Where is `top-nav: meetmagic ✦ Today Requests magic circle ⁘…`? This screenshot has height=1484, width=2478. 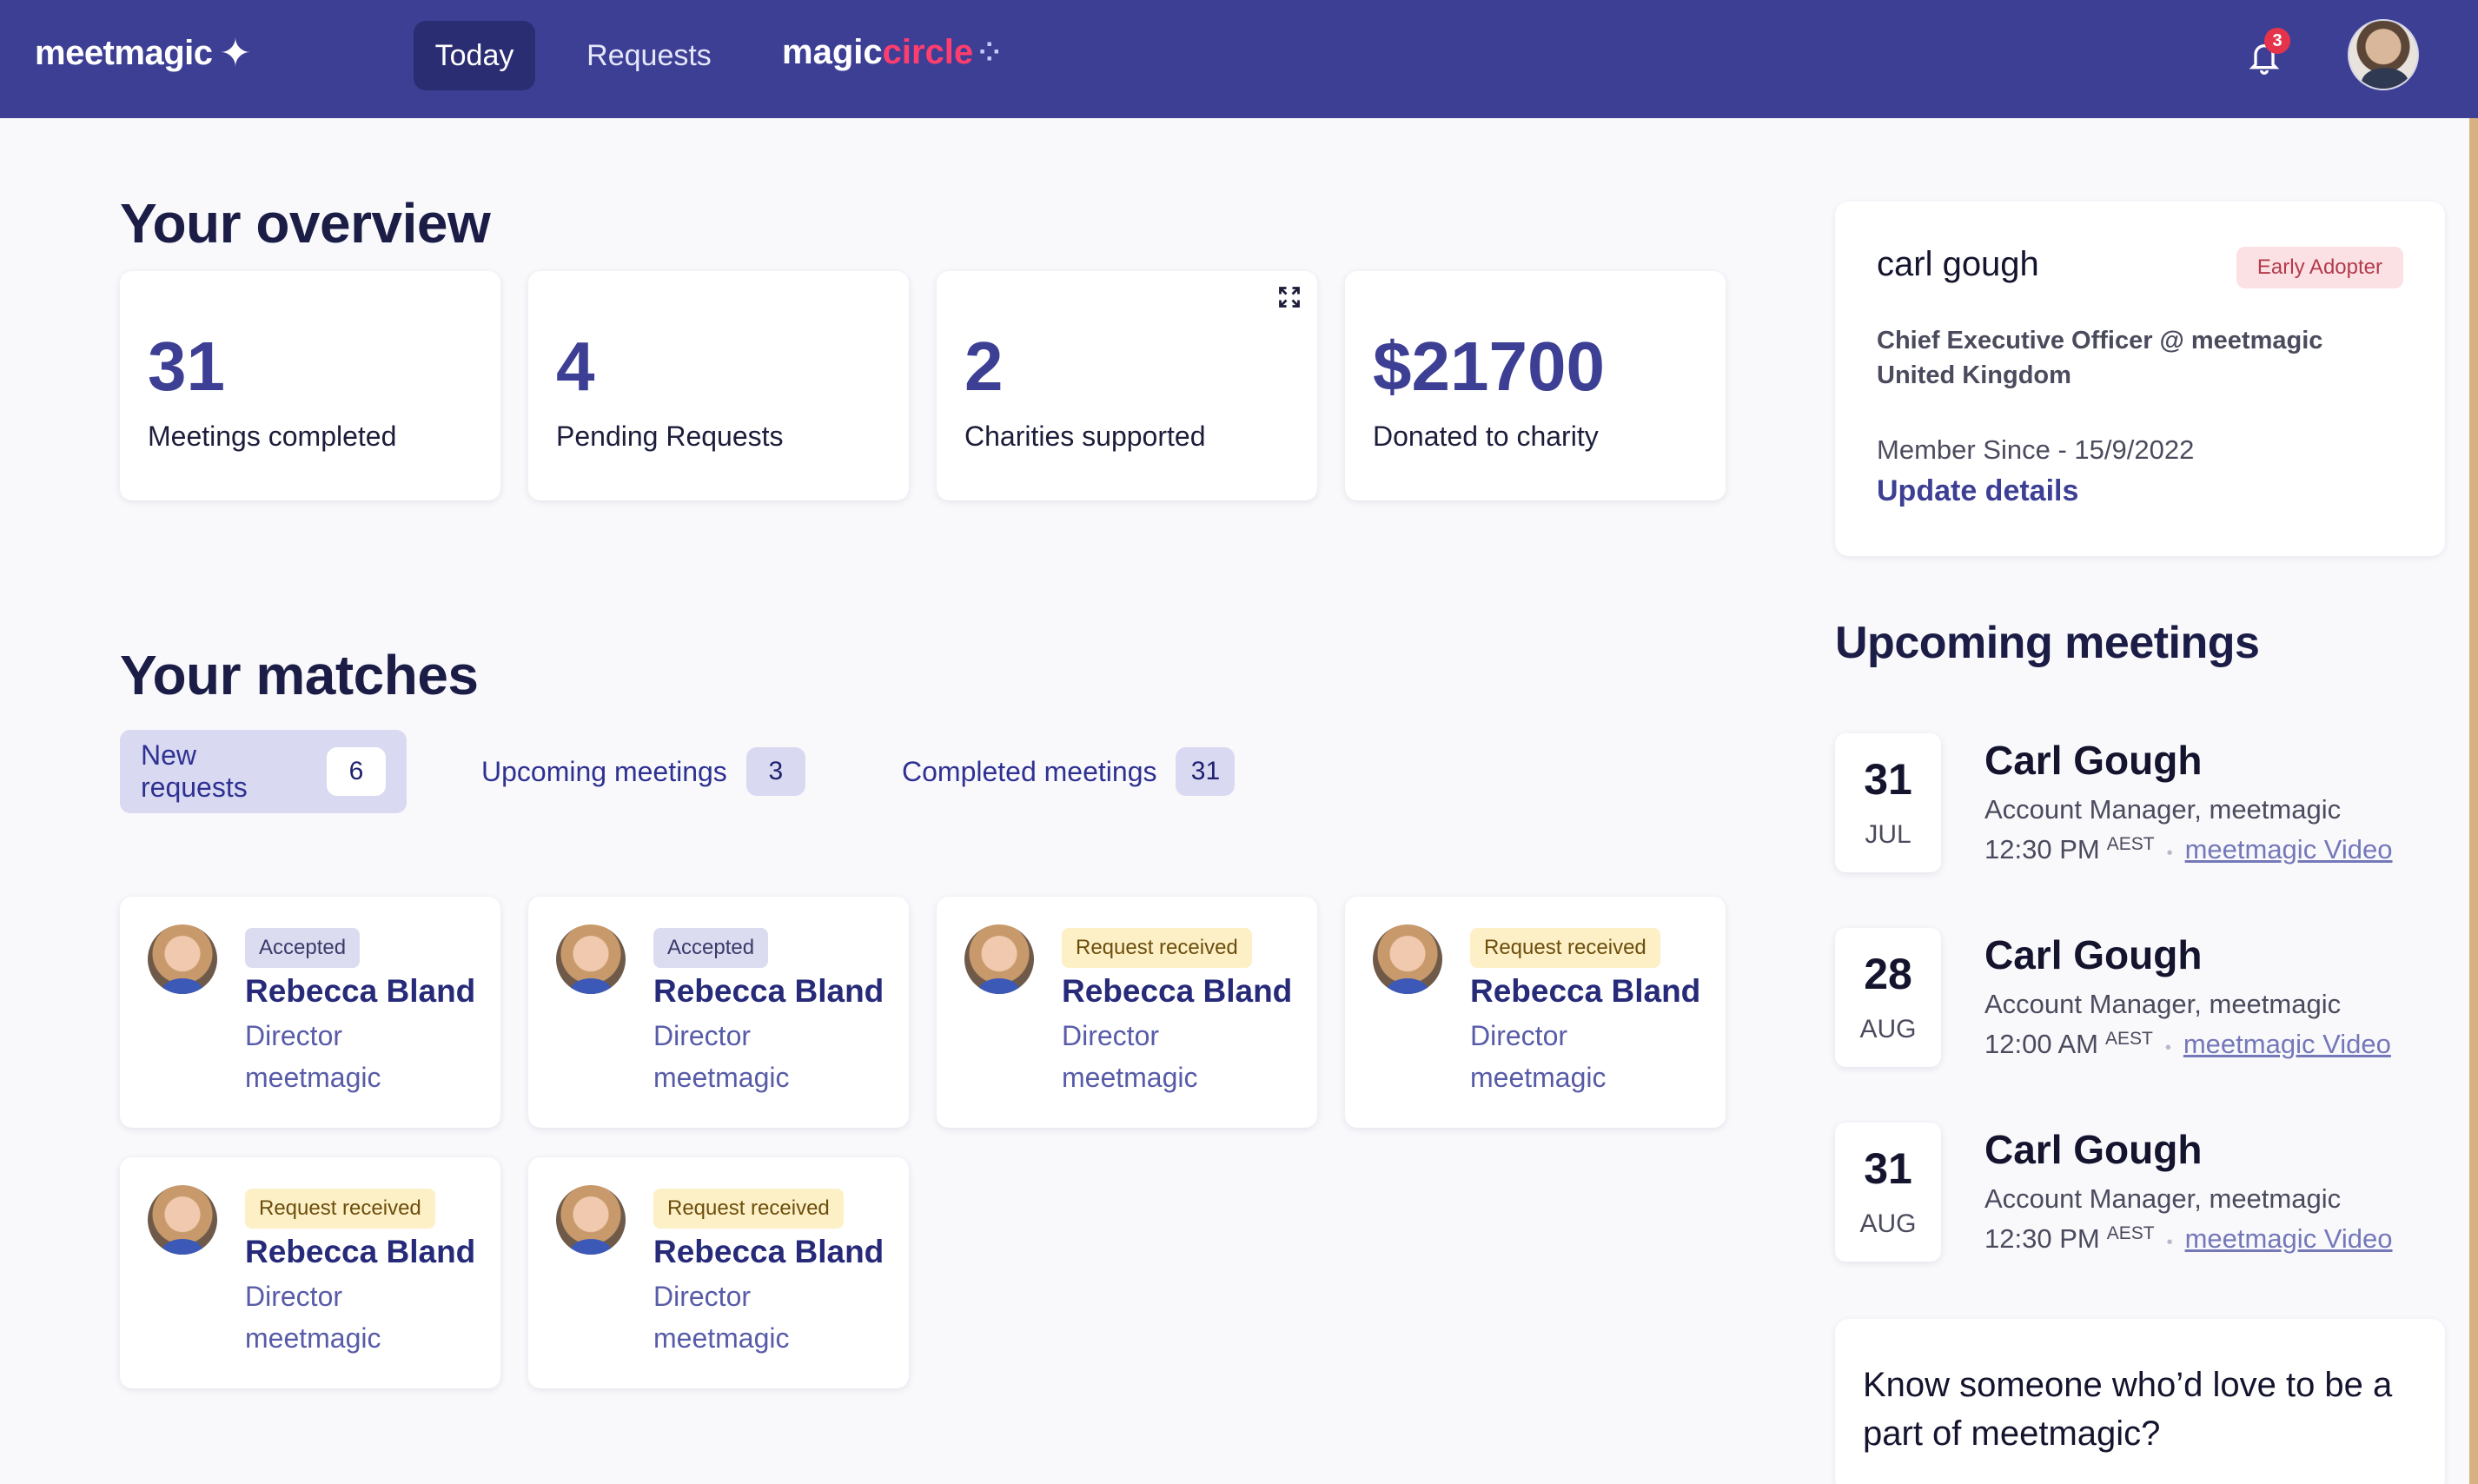 top-nav: meetmagic ✦ Today Requests magic circle ⁘… is located at coordinates (1239, 59).